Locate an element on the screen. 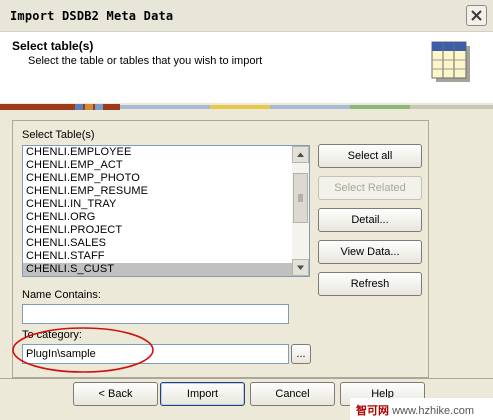 Image resolution: width=493 pixels, height=420 pixels. watermark: 智可网 www.hzhike.com is located at coordinates (415, 410).